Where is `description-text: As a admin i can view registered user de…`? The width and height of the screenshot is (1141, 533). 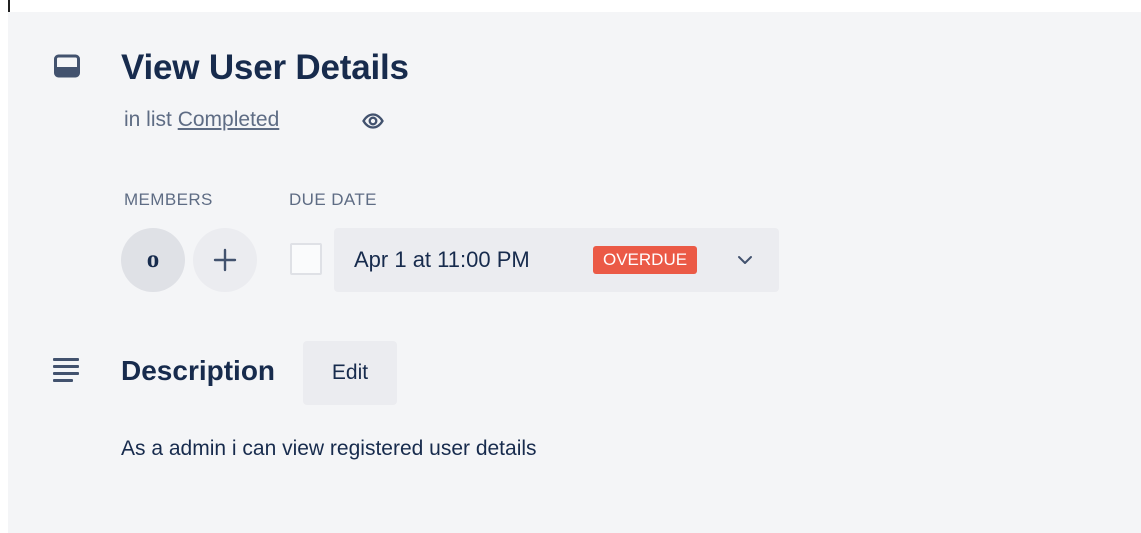 description-text: As a admin i can view registered user de… is located at coordinates (329, 449).